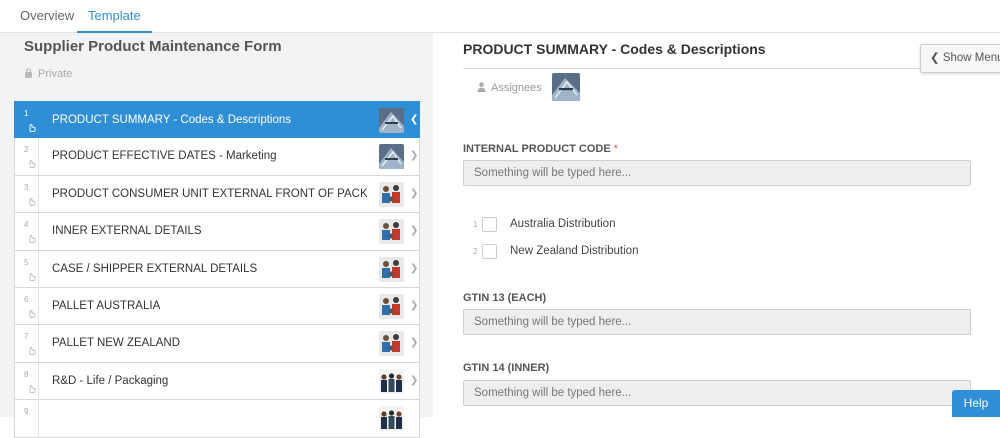 The width and height of the screenshot is (1000, 438). I want to click on task-number-column: 5, so click(27, 268).